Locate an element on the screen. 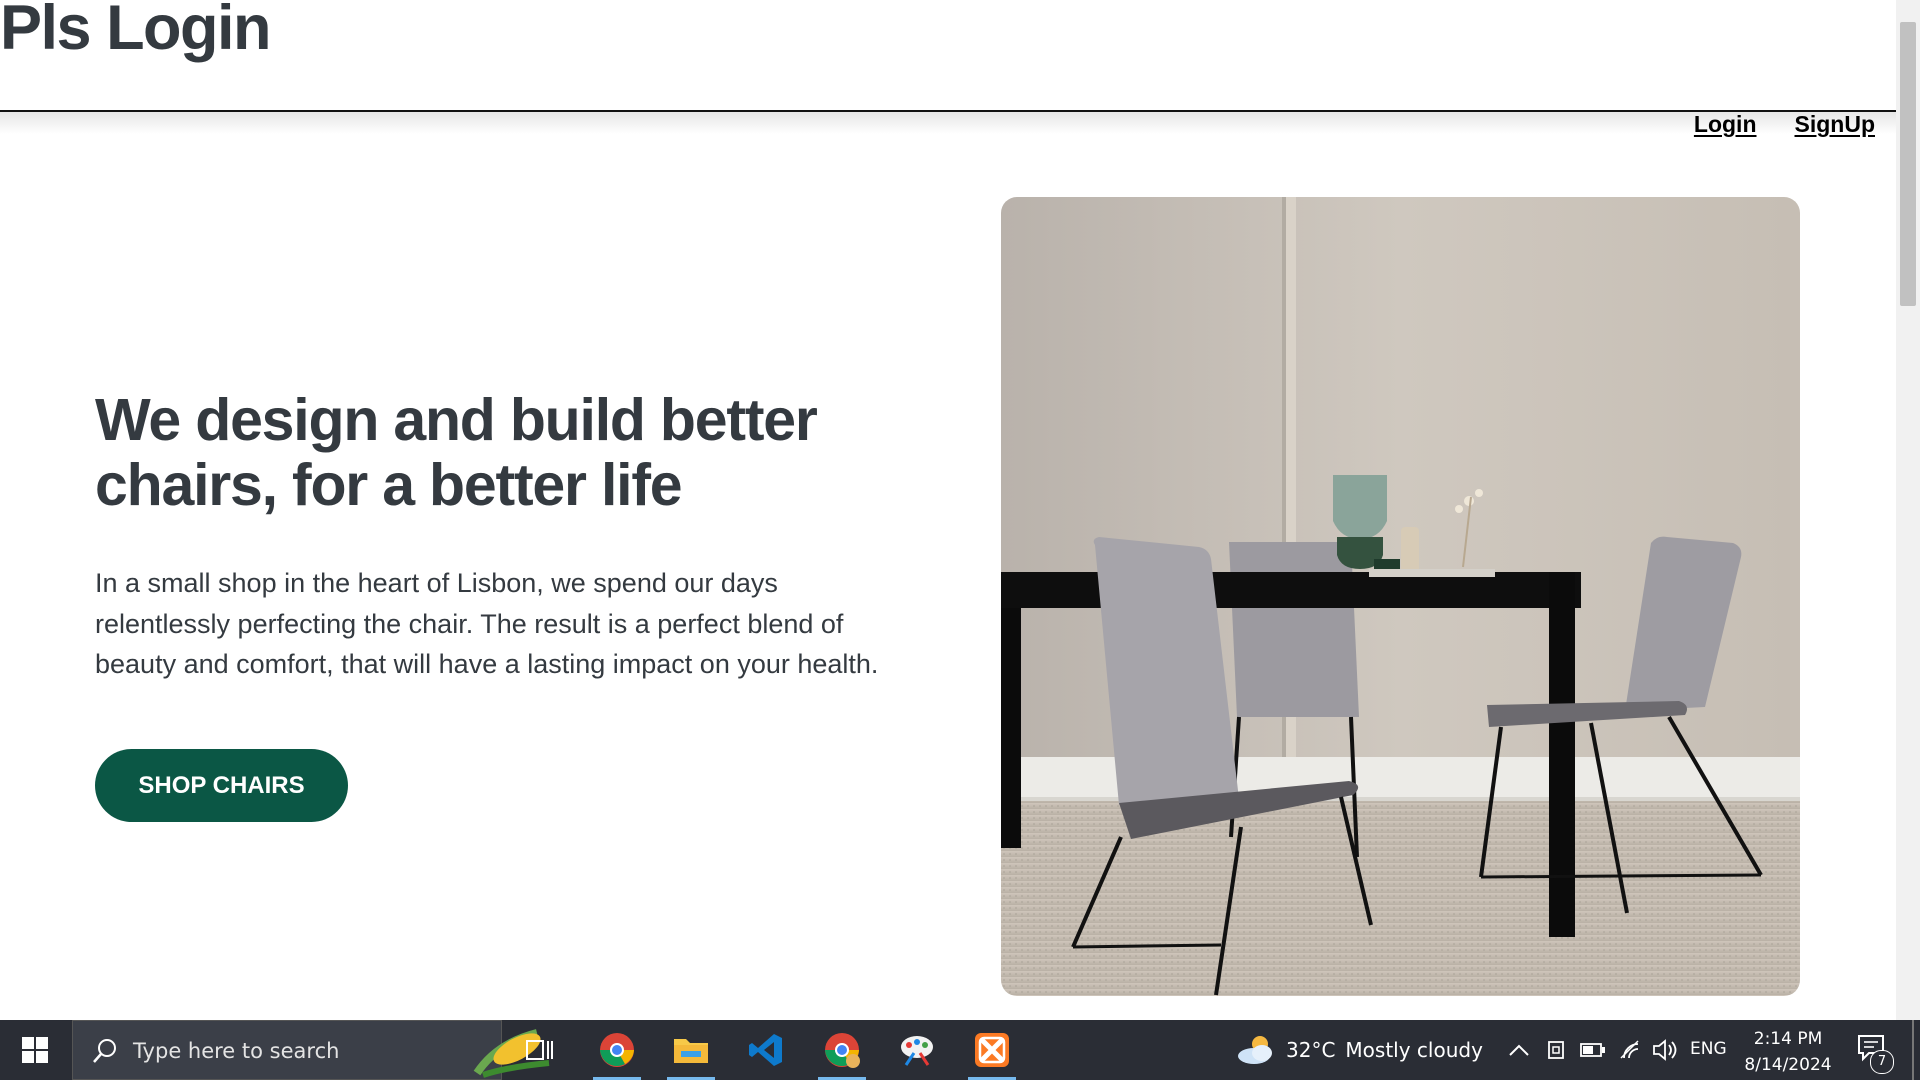 The width and height of the screenshot is (1920, 1080). chrome-icon is located at coordinates (617, 1050).